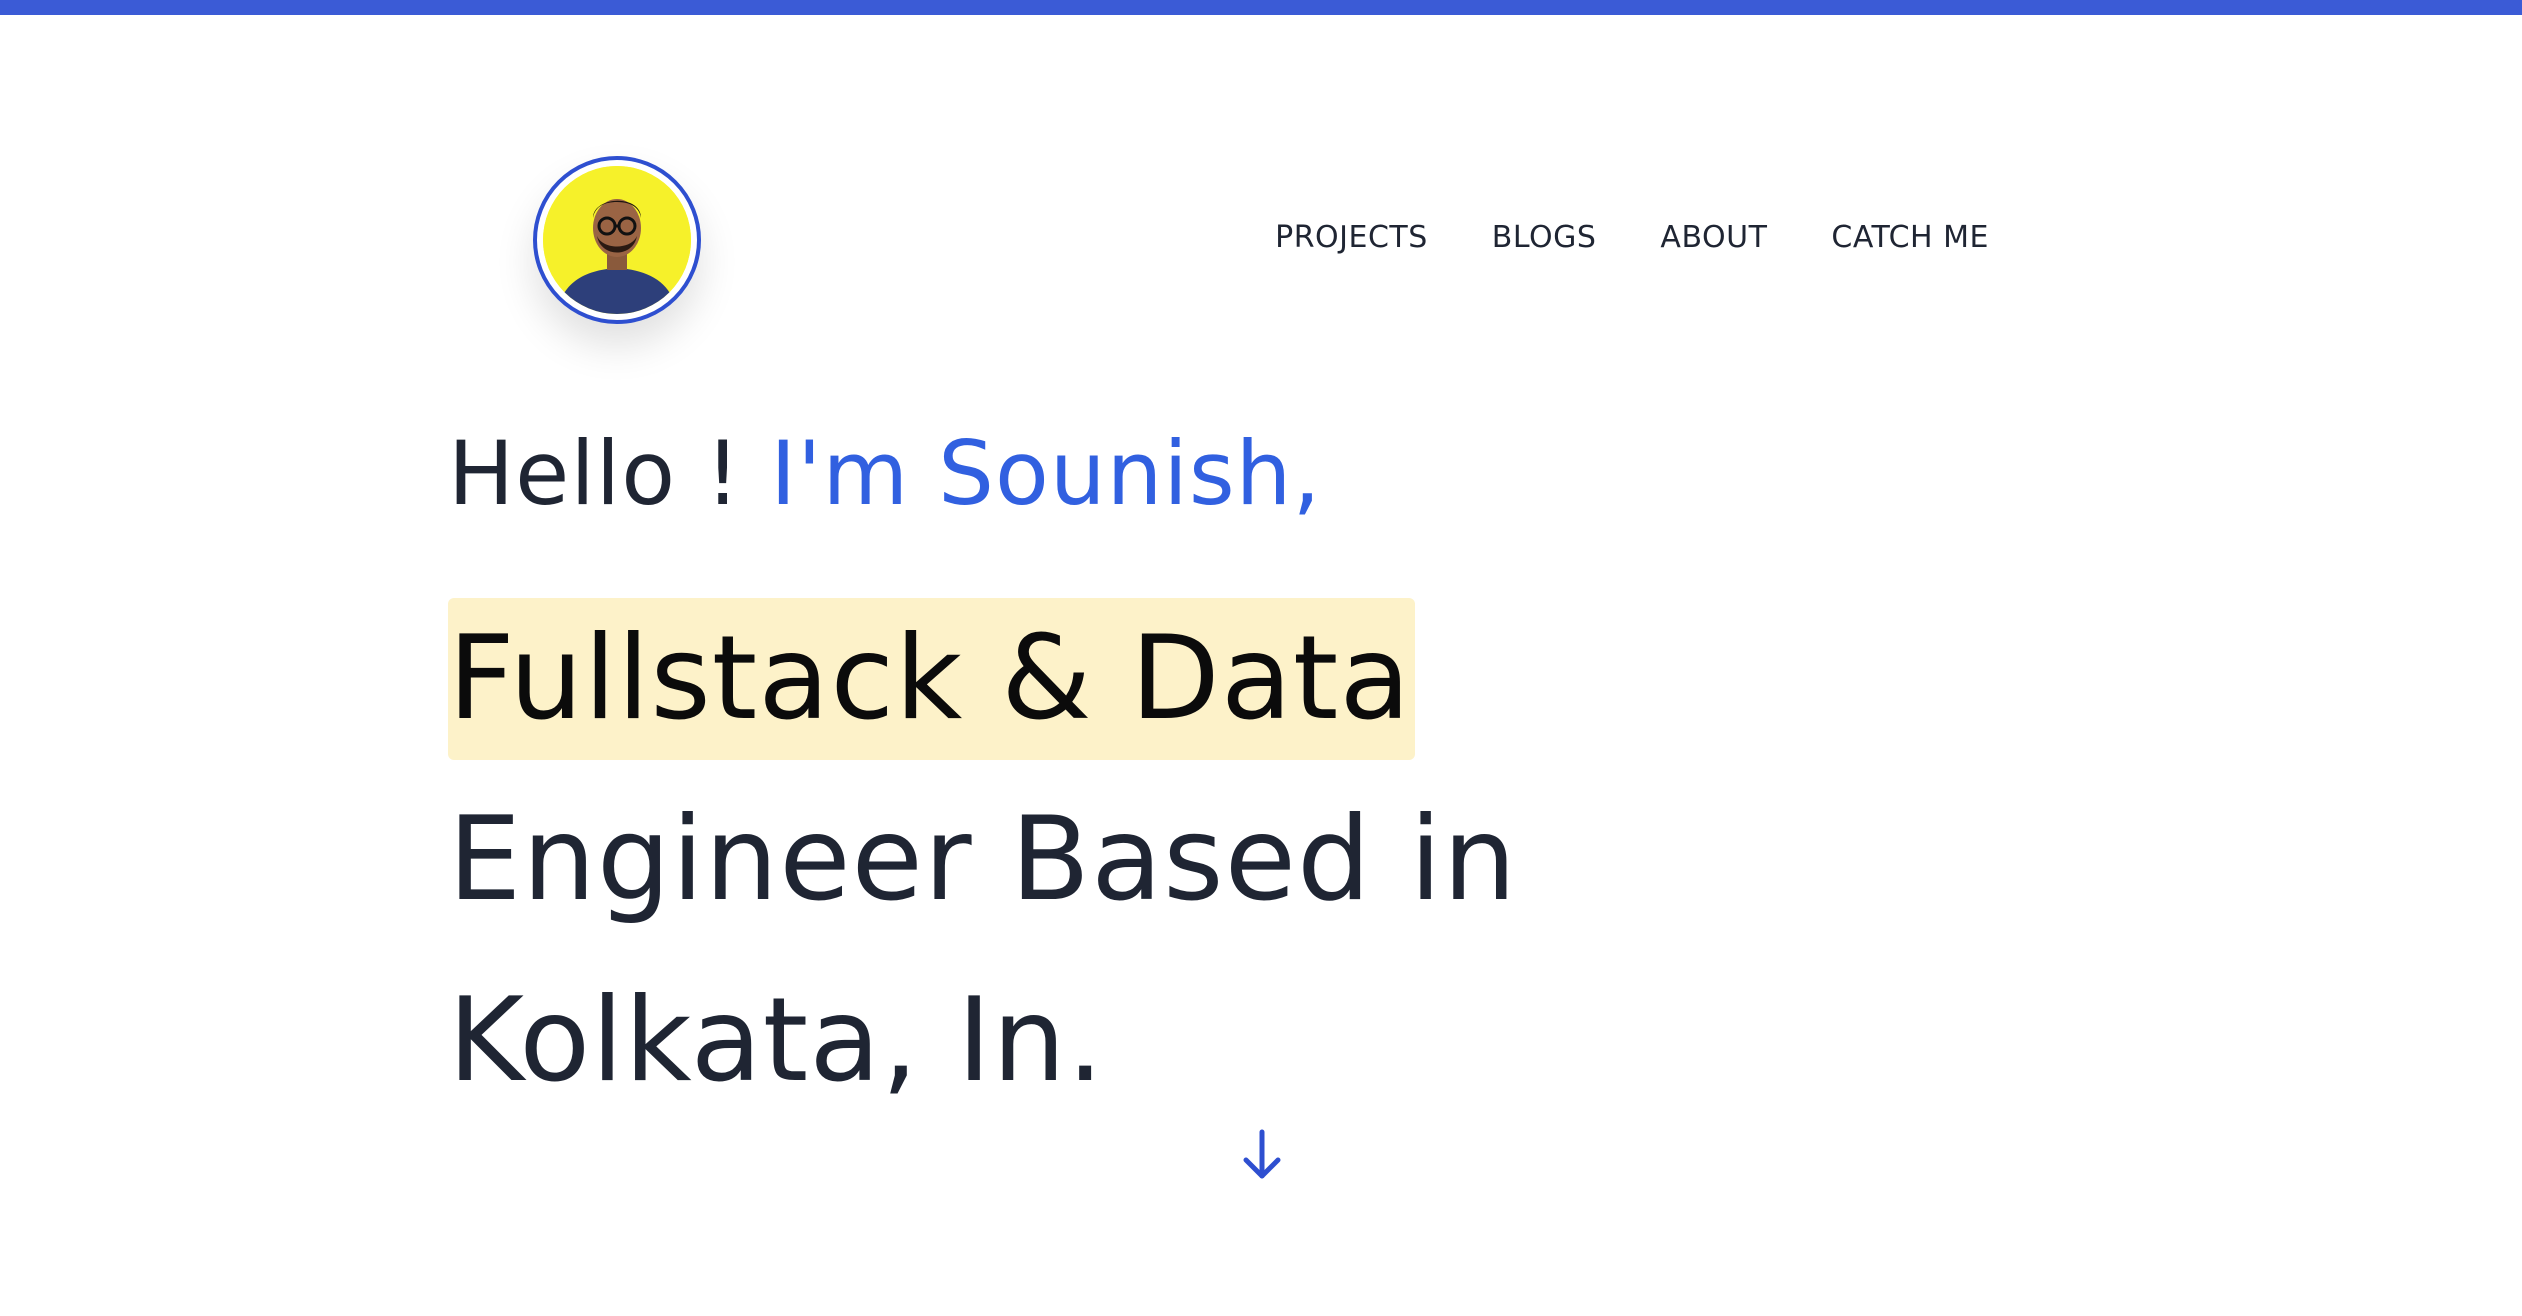 This screenshot has height=1316, width=2522. I want to click on hero-greeting: Hello ! I'm Sounish,, so click(982, 474).